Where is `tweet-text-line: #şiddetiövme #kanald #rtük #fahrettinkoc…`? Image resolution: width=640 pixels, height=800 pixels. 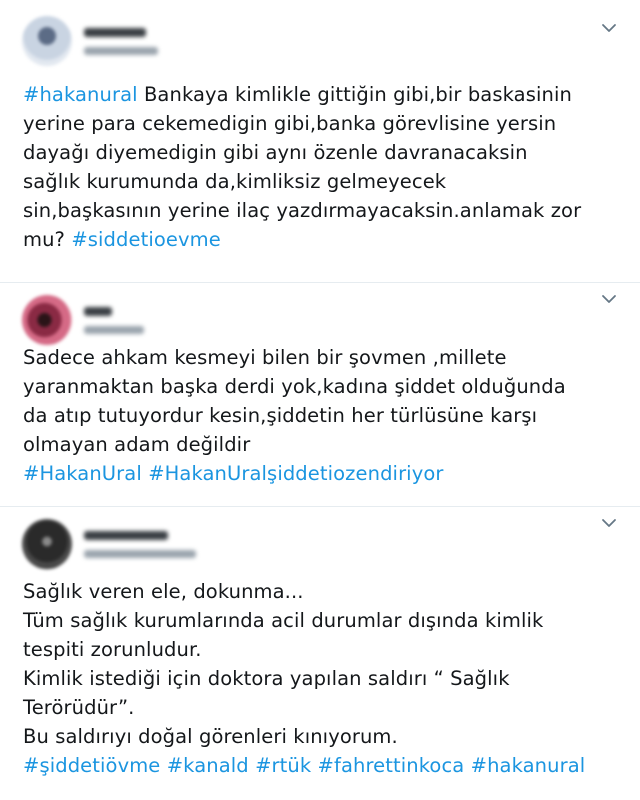
tweet-text-line: #şiddetiövme #kanald #rtük #fahrettinkoc… is located at coordinates (304, 765).